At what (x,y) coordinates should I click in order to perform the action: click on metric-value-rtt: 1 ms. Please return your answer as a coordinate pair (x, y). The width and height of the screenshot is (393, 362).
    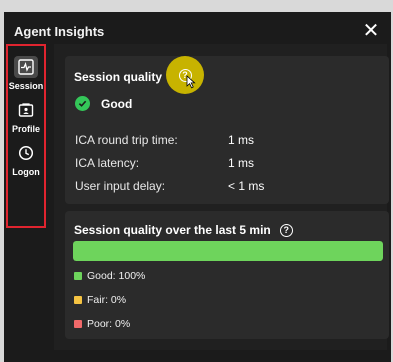
    Looking at the image, I should click on (241, 140).